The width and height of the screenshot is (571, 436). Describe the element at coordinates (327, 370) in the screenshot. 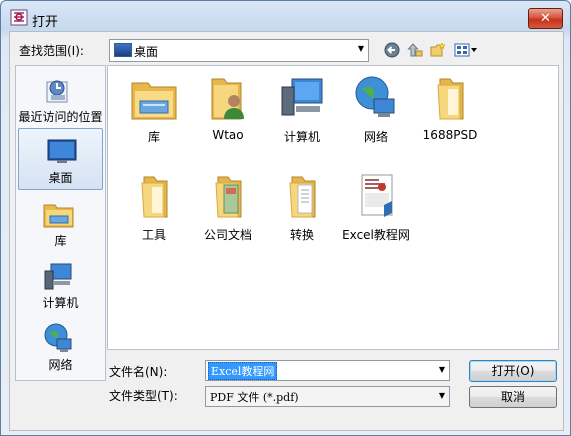

I see `filename-input: Excel教程网 ▼` at that location.